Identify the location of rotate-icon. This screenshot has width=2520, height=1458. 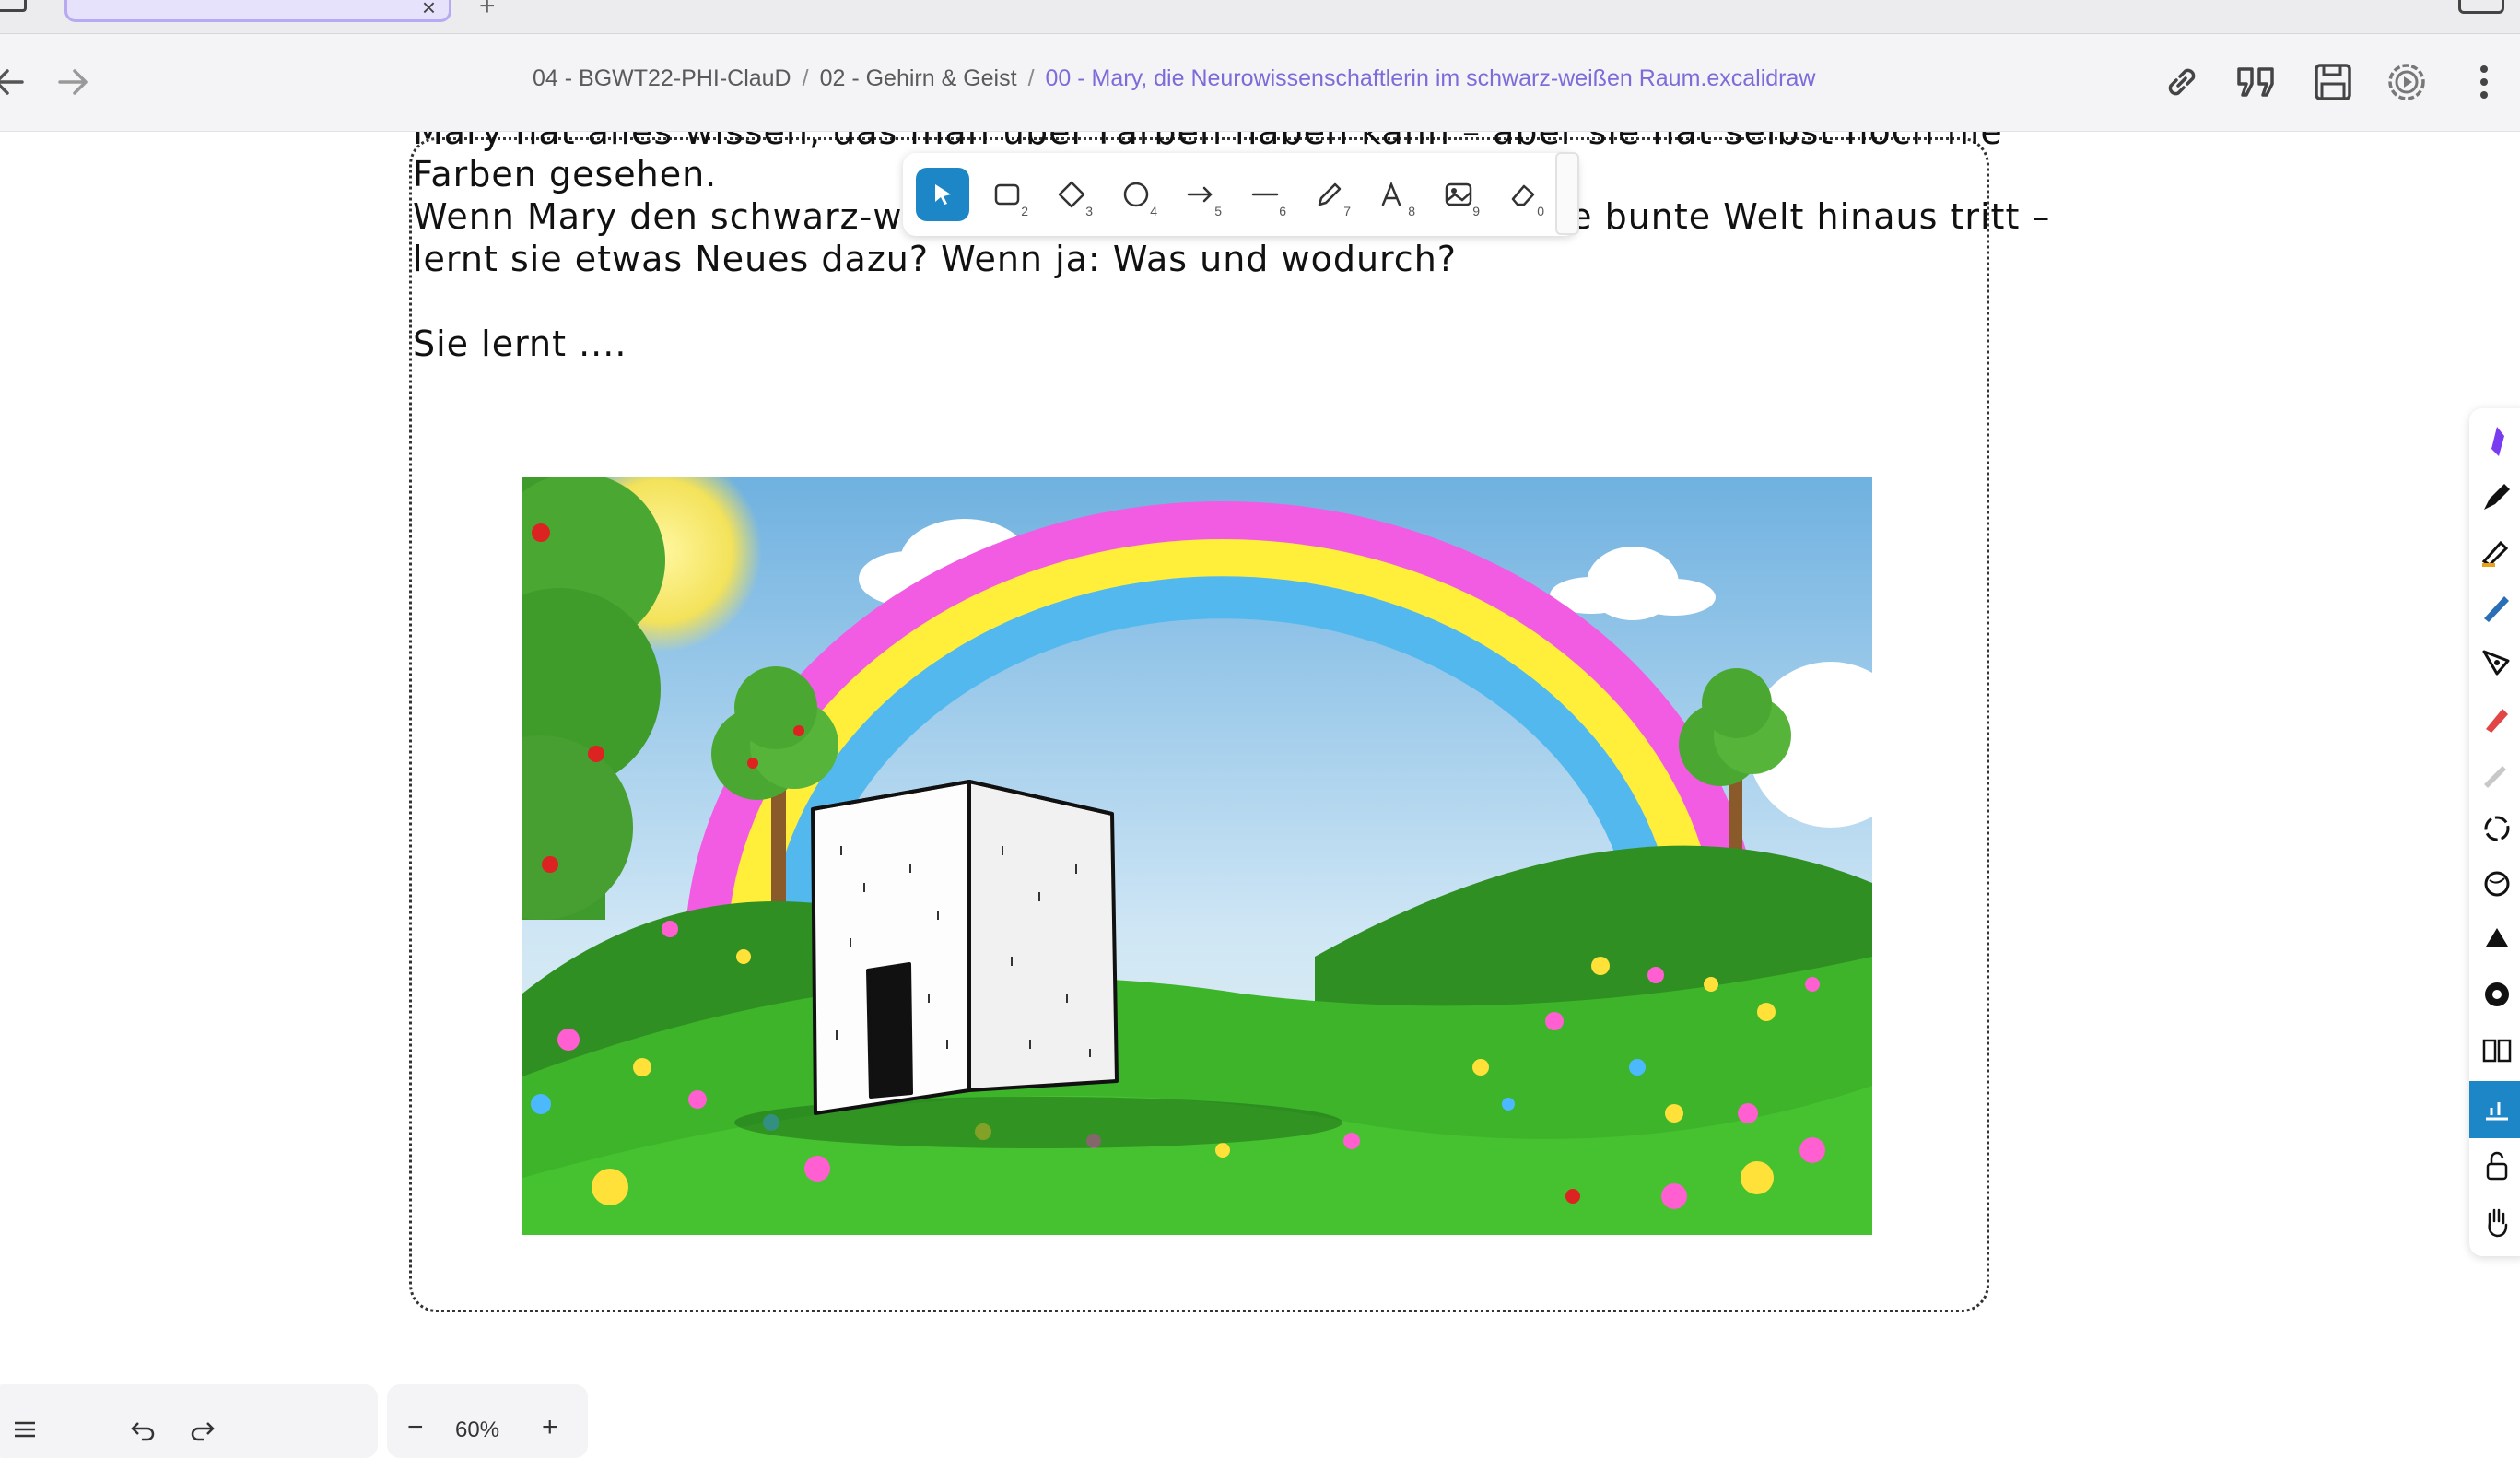
(2497, 828).